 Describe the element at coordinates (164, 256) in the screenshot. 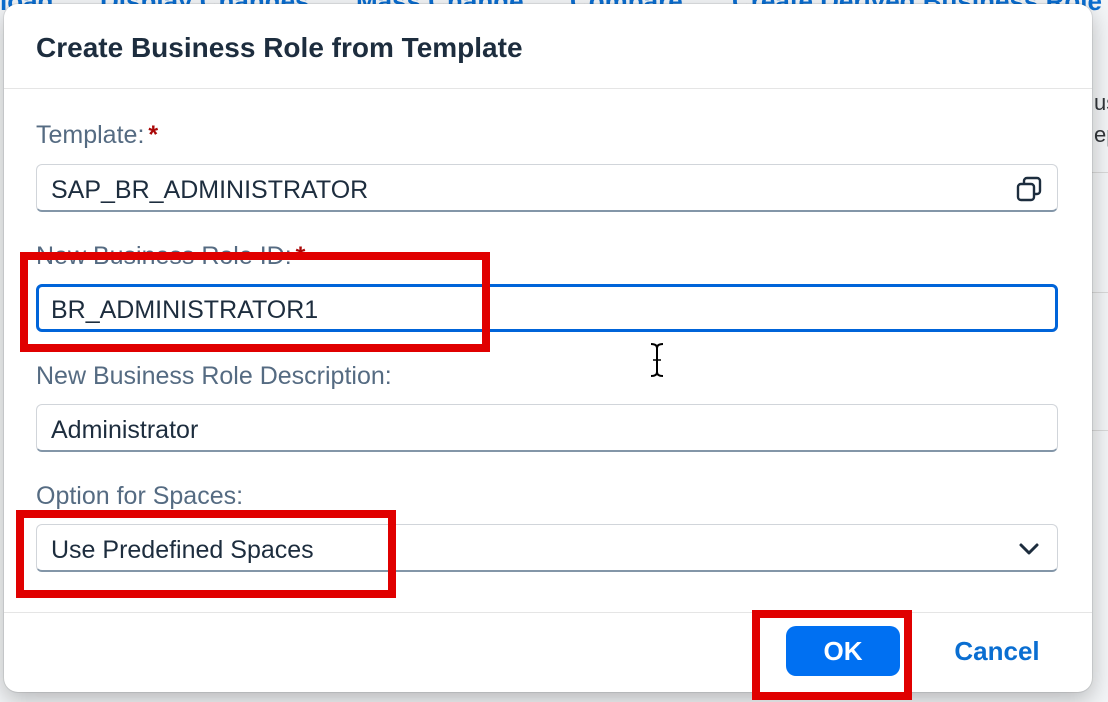

I see `role-id-label-text: New Business Role ID:` at that location.